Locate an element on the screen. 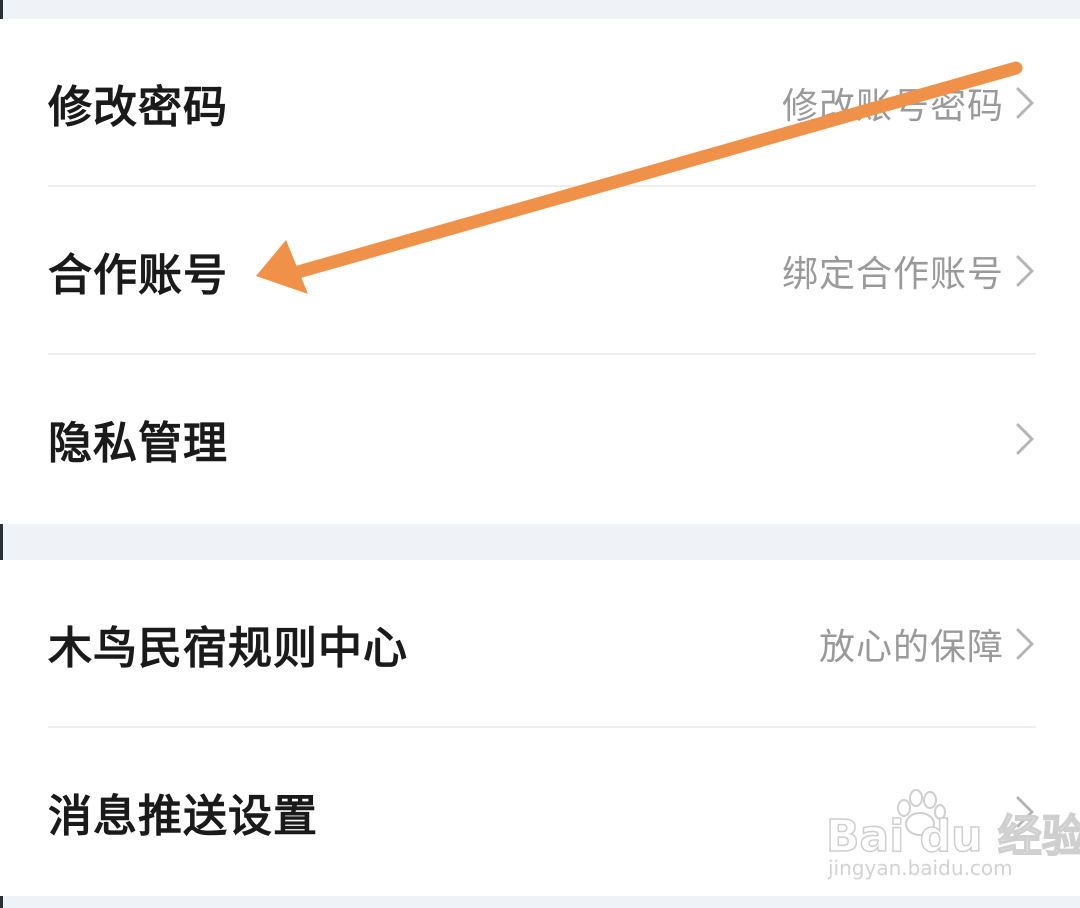 The width and height of the screenshot is (1080, 908). settings-item-title: 消息推送设置 is located at coordinates (183, 816).